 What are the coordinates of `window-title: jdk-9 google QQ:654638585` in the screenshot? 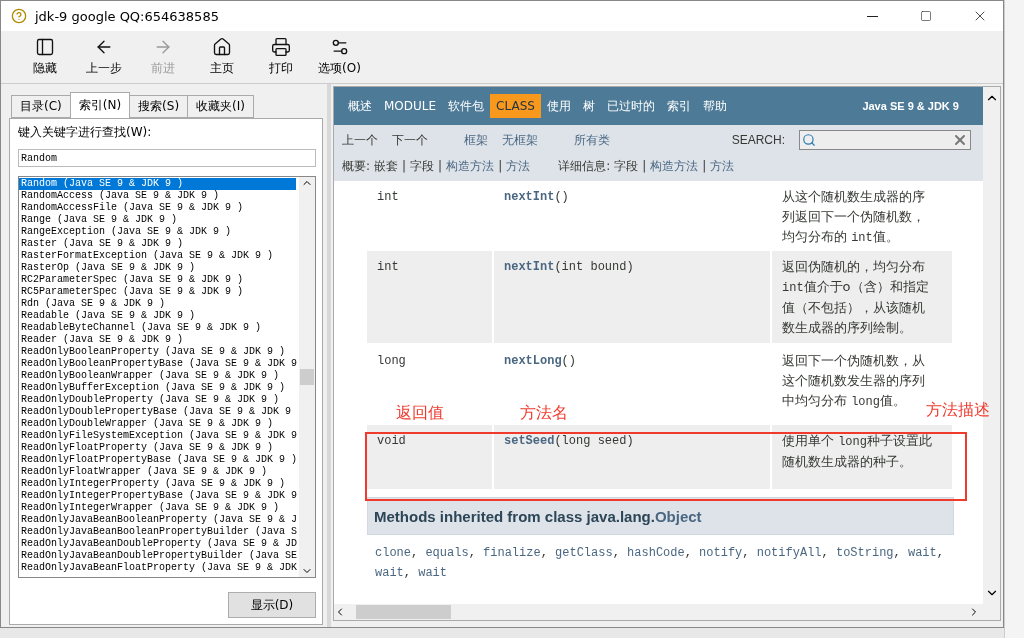 It's located at (127, 16).